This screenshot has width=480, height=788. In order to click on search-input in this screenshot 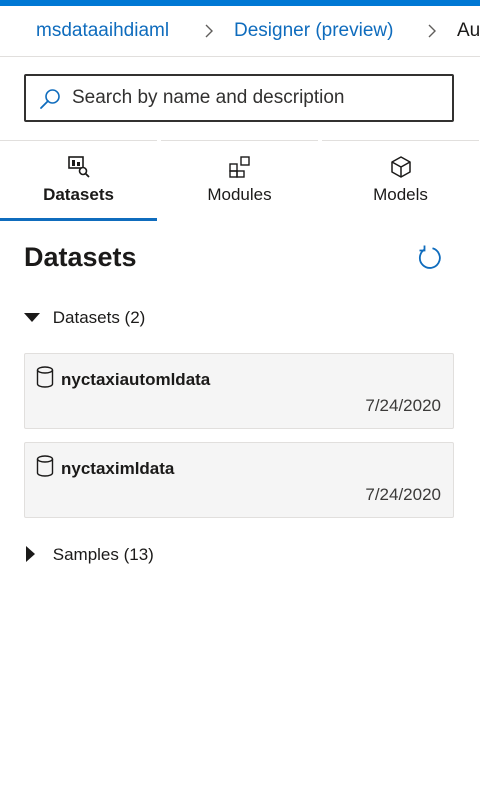, I will do `click(257, 98)`.